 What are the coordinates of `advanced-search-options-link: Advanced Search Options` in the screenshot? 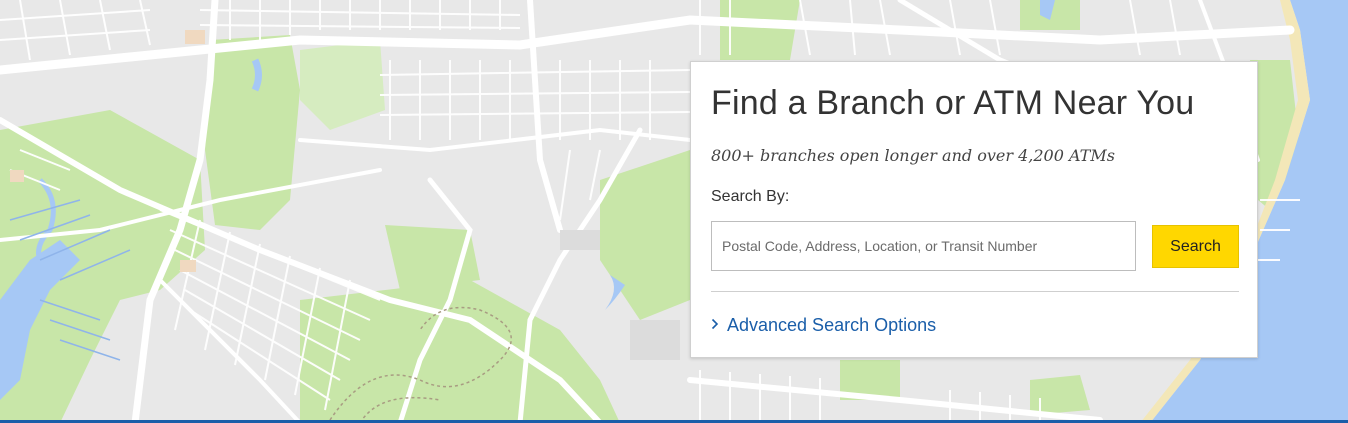 It's located at (823, 325).